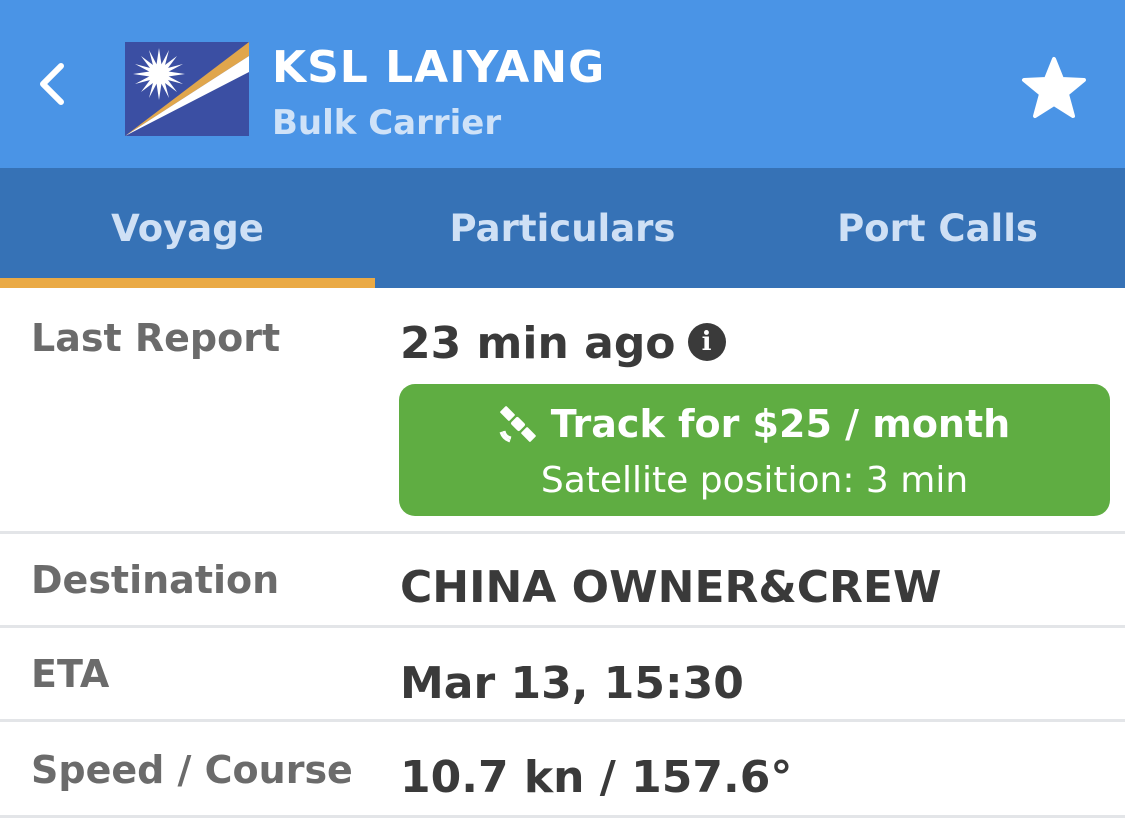 The image size is (1125, 821). I want to click on vessel-name: KSL LAIYANG, so click(439, 67).